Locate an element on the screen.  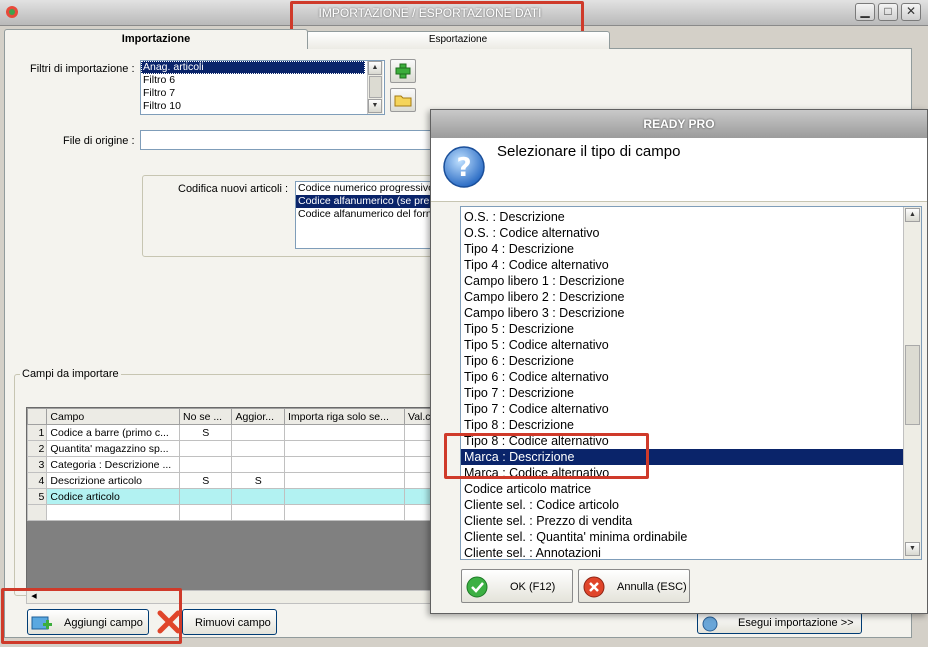
codifica-item: Codice alfanumerico (se pre is located at coordinates (365, 201).